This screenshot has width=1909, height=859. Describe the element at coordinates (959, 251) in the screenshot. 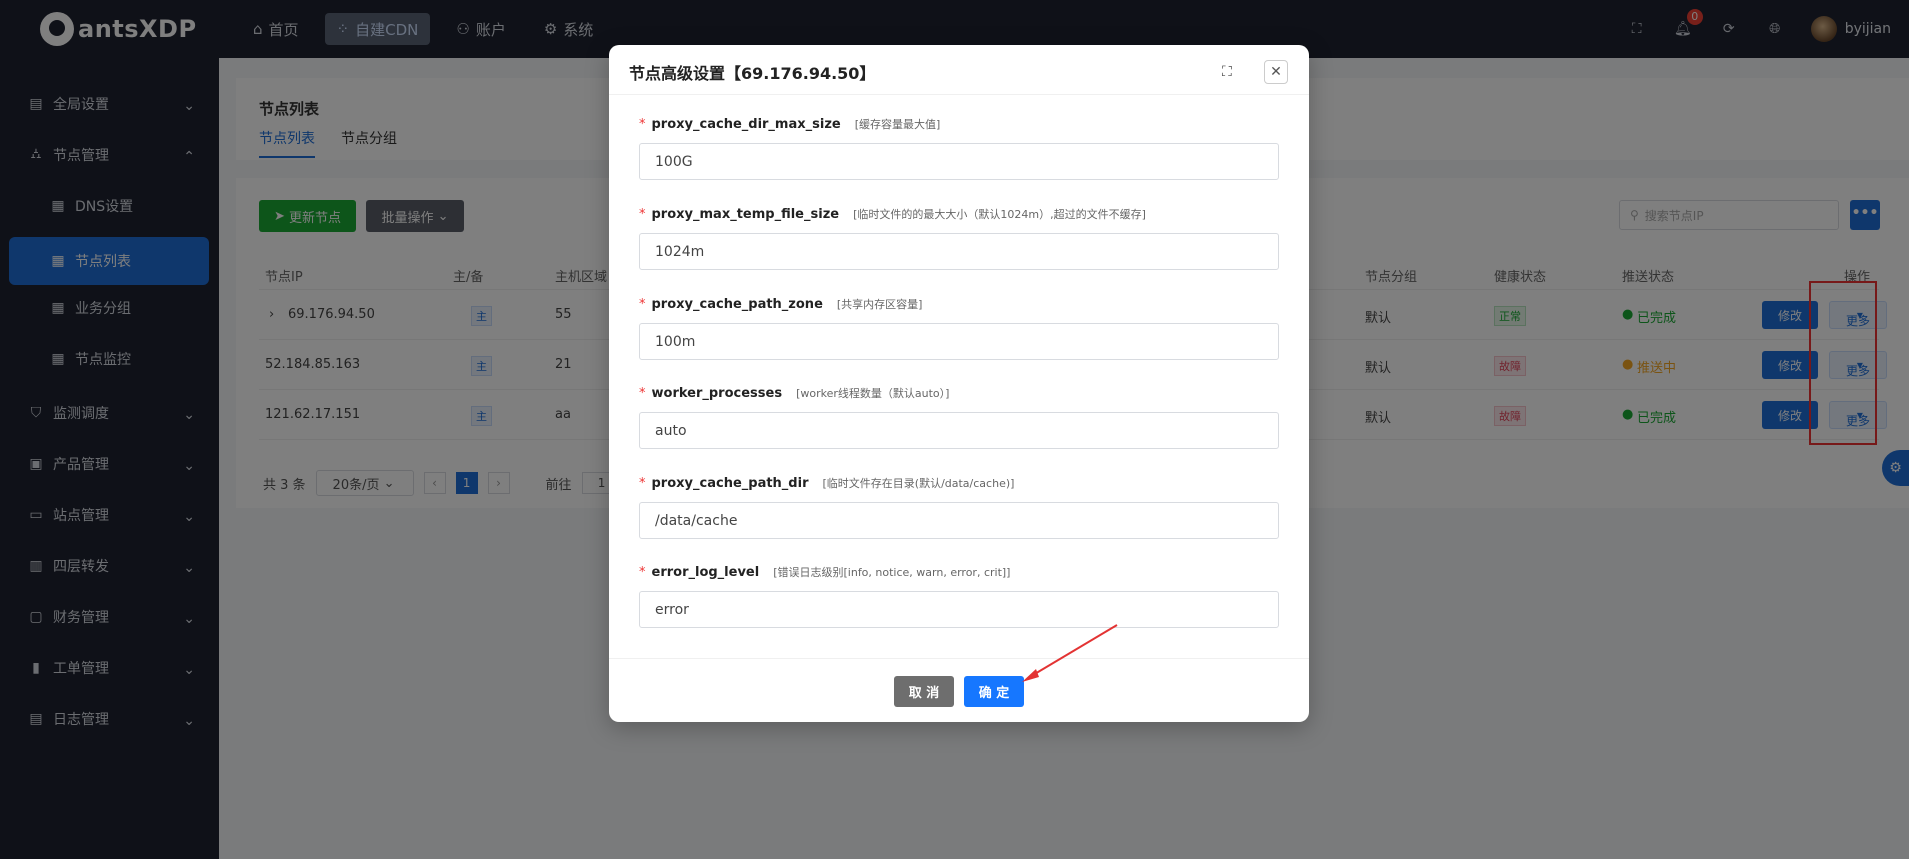

I see `proxy-max-temp-file-size-input: 1024m` at that location.